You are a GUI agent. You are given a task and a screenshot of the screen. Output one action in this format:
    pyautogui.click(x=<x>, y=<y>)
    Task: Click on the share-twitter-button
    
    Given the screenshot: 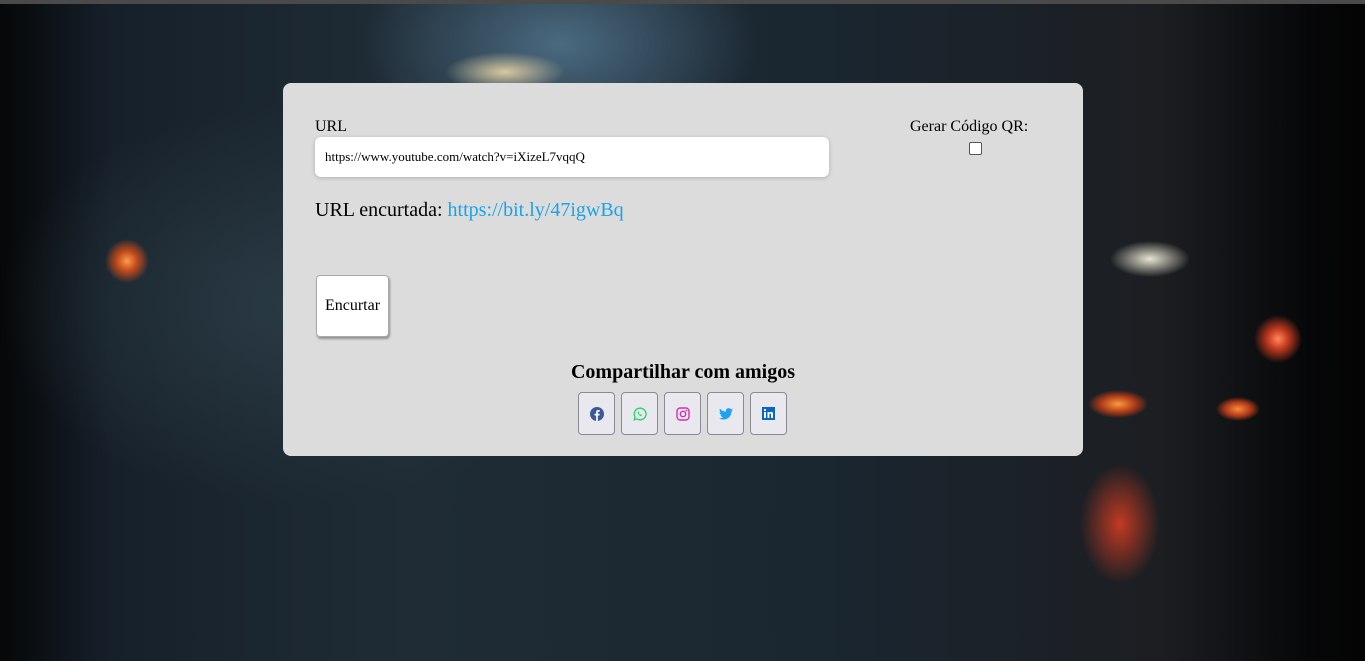 What is the action you would take?
    pyautogui.click(x=725, y=413)
    